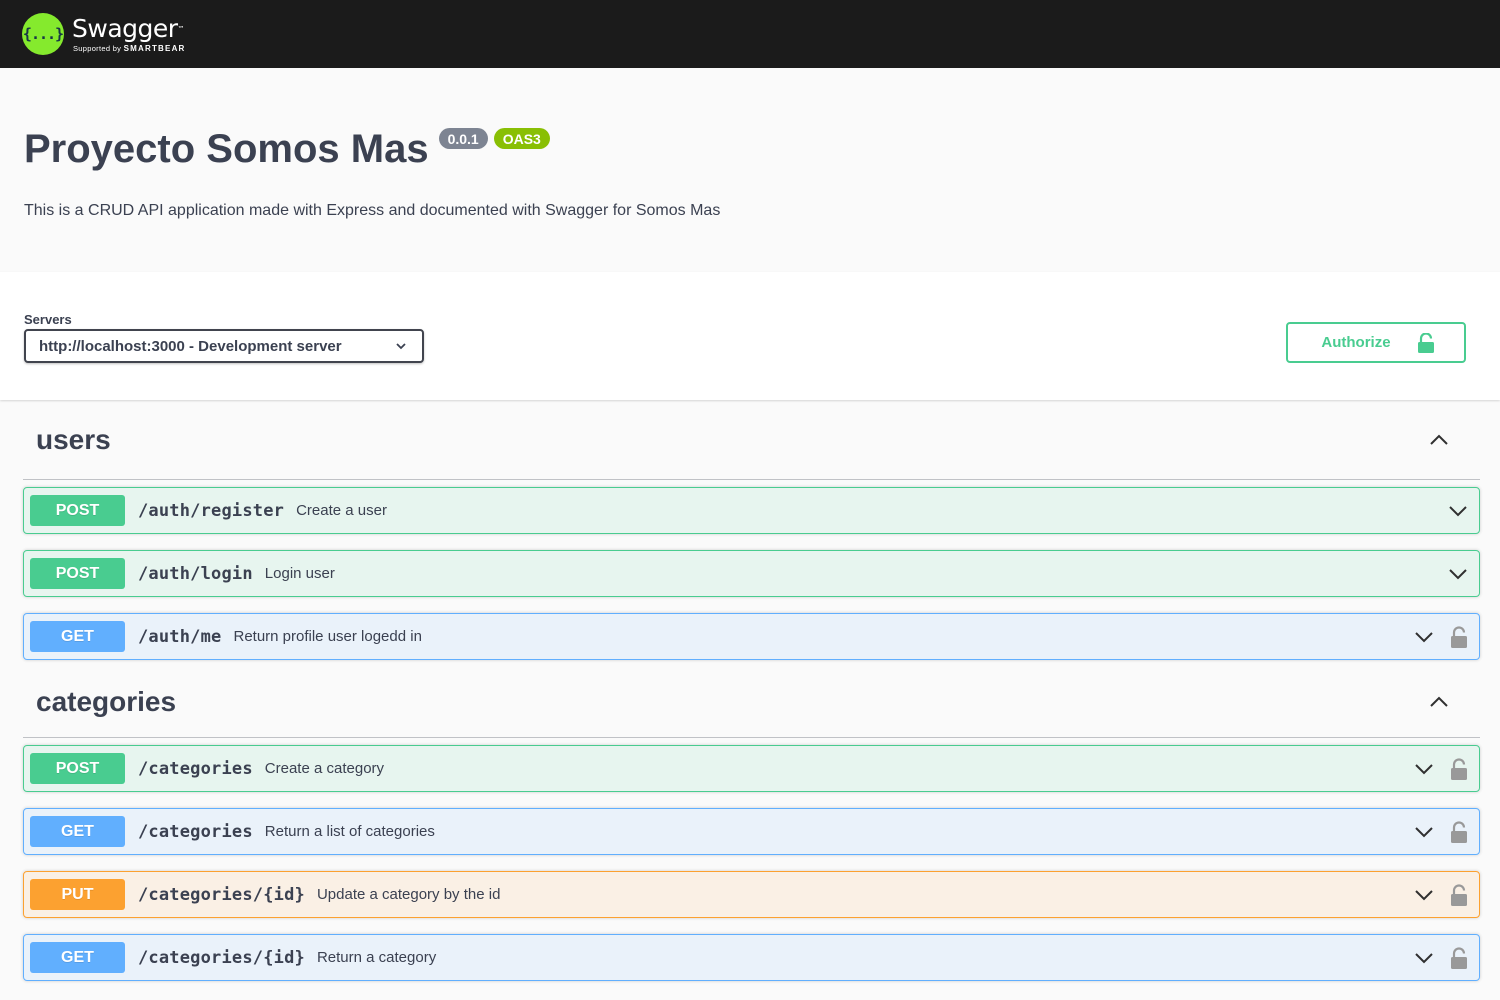 The height and width of the screenshot is (1000, 1500). Describe the element at coordinates (376, 957) in the screenshot. I see `operation-summary: Return a category` at that location.